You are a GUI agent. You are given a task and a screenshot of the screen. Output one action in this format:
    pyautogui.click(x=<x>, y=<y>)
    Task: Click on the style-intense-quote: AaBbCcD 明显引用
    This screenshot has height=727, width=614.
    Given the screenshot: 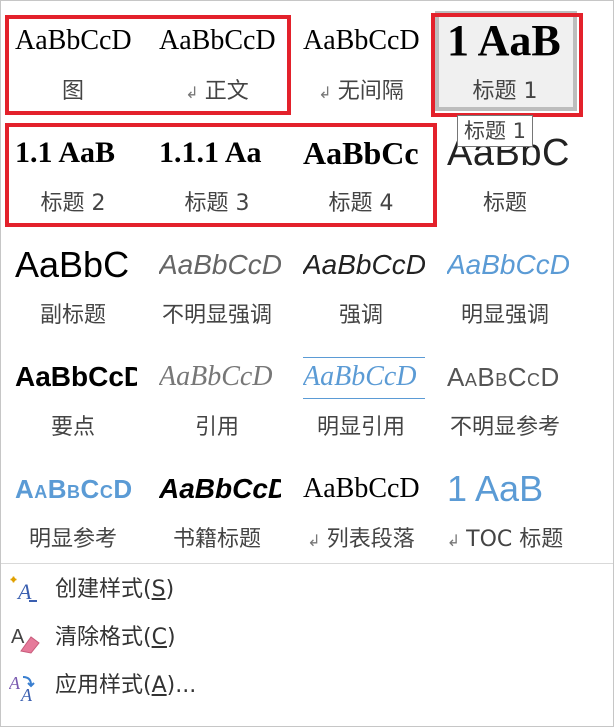 What is the action you would take?
    pyautogui.click(x=361, y=393)
    